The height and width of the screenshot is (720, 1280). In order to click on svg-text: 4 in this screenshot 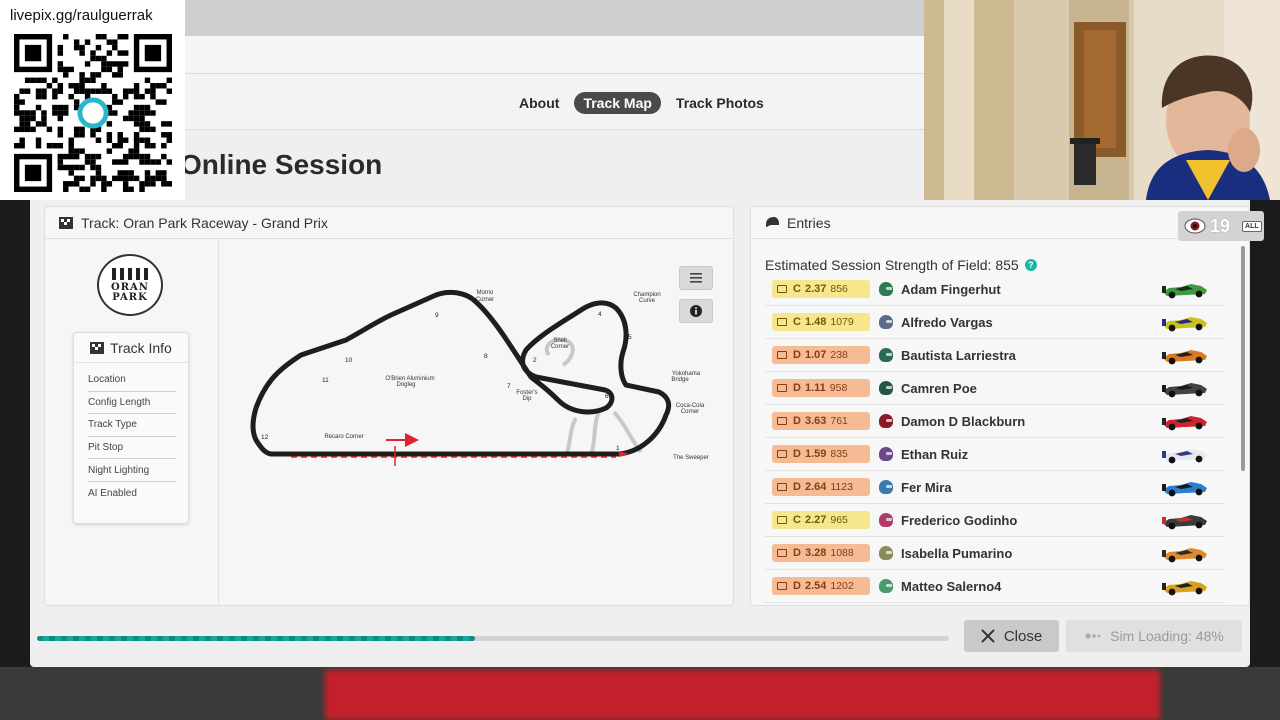, I will do `click(600, 314)`.